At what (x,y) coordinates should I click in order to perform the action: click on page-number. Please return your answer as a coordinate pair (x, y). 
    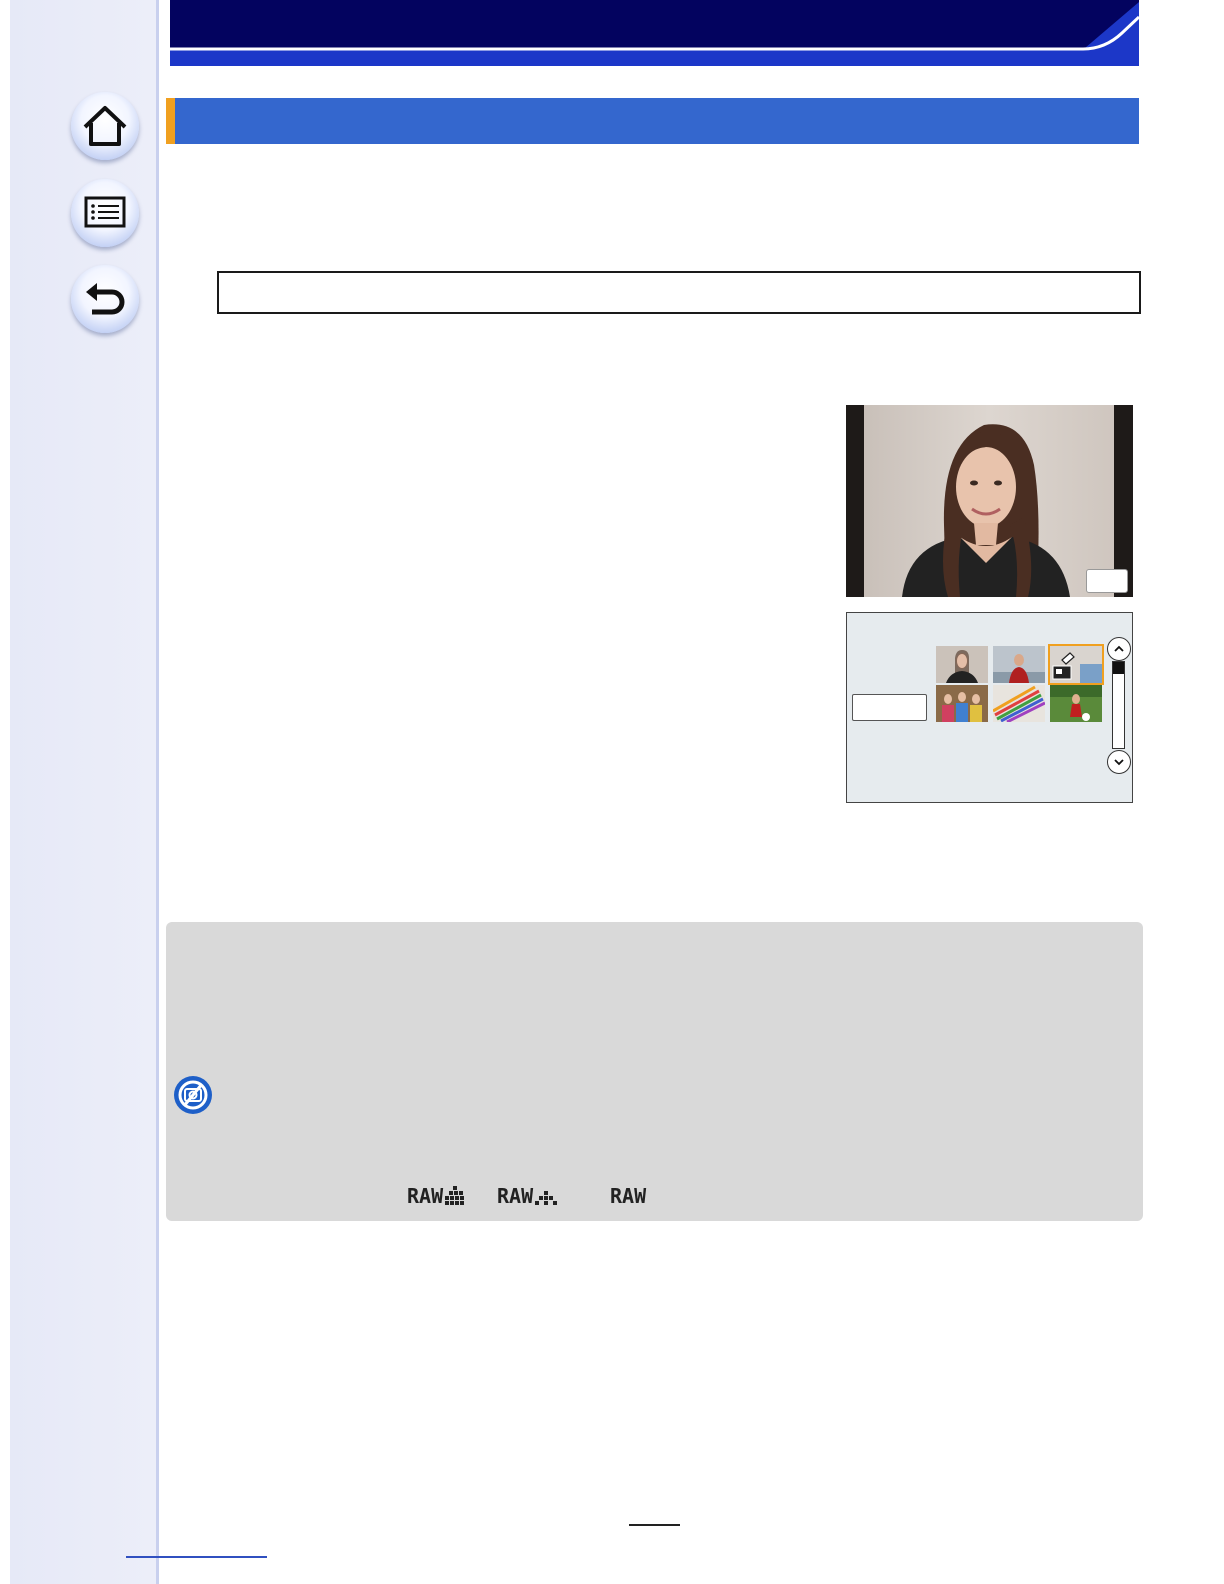
    Looking at the image, I should click on (654, 1513).